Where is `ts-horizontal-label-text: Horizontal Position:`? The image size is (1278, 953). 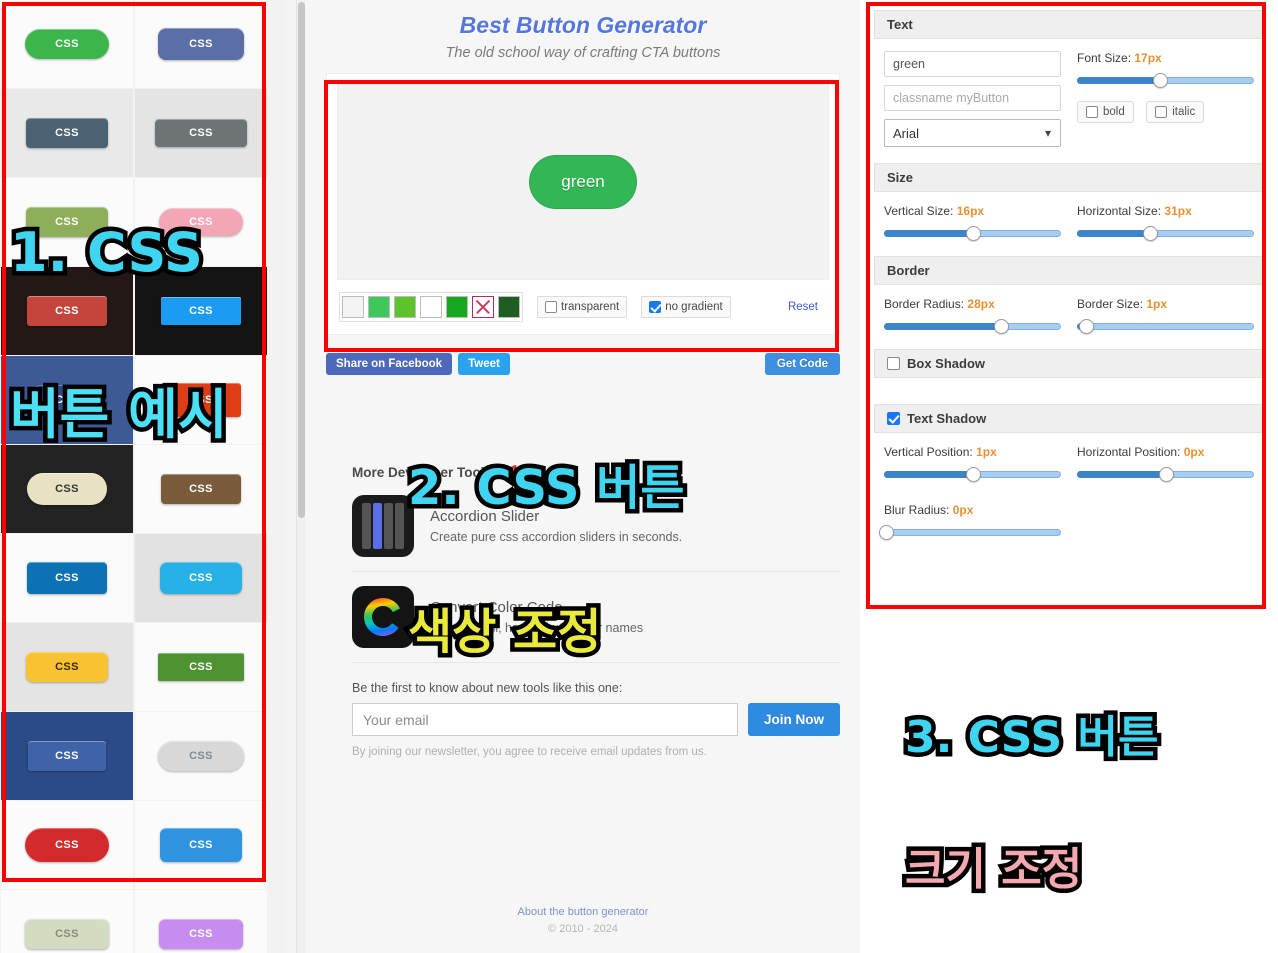 ts-horizontal-label-text: Horizontal Position: is located at coordinates (1129, 452).